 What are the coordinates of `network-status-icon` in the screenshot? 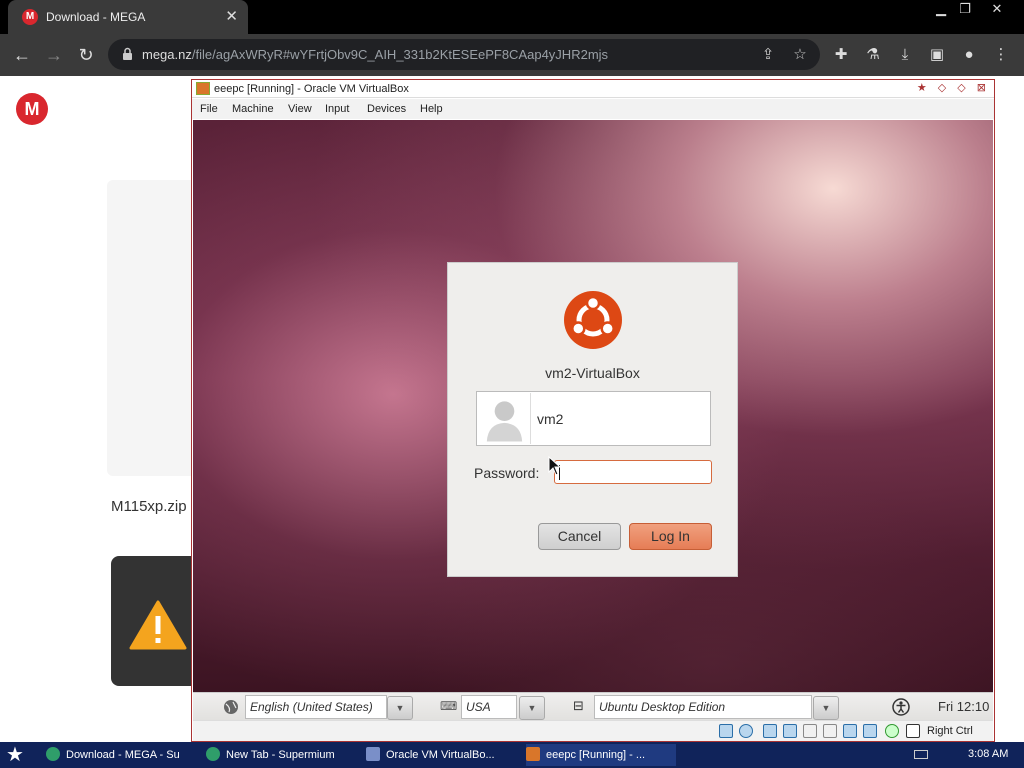 It's located at (770, 731).